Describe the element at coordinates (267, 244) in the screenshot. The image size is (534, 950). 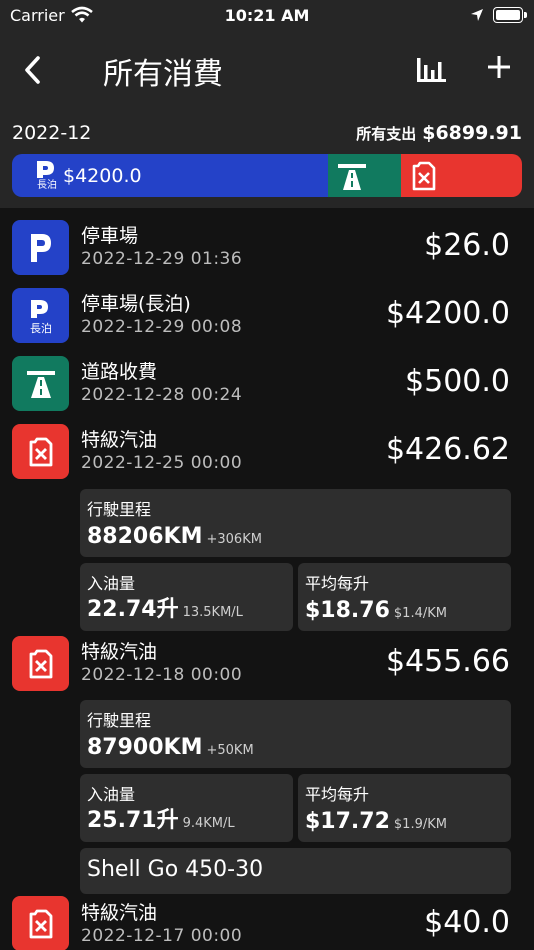
I see `list-item: 停車場 2022-12-29 01:36 $26.0` at that location.